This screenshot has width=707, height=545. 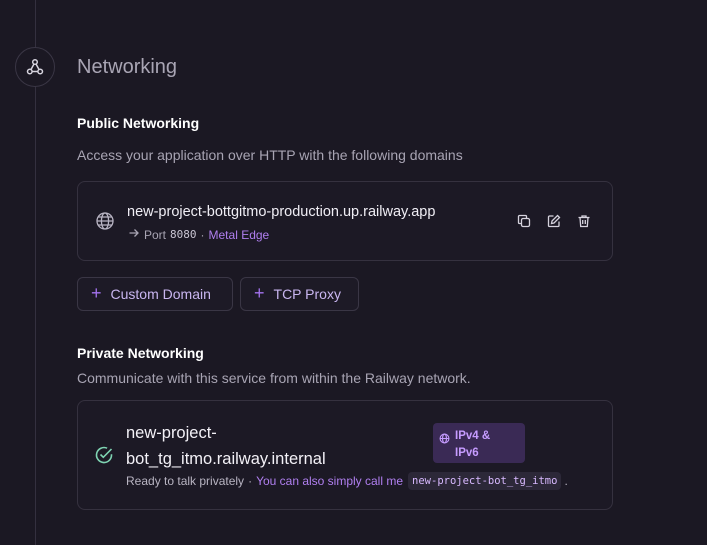 What do you see at coordinates (307, 294) in the screenshot?
I see `tcp-proxy-label: TCP Proxy` at bounding box center [307, 294].